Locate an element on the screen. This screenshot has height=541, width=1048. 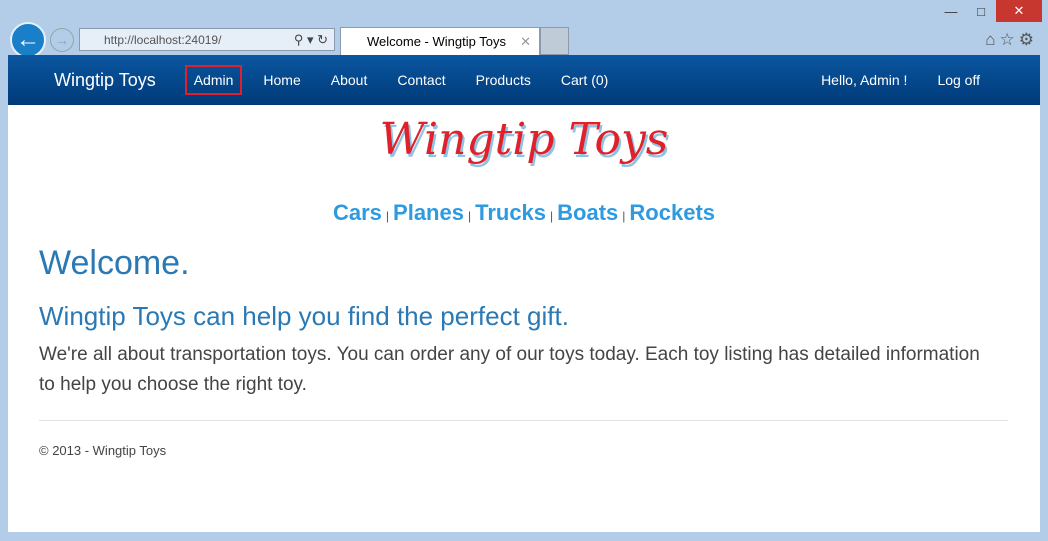
url-host: http://localhost is located at coordinates (143, 39).